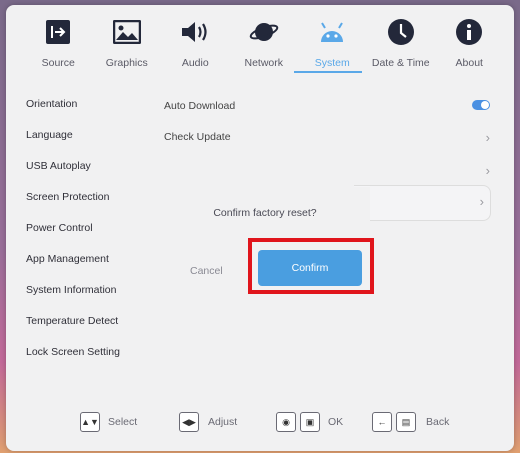  Describe the element at coordinates (195, 63) in the screenshot. I see `tab-label: Audio` at that location.